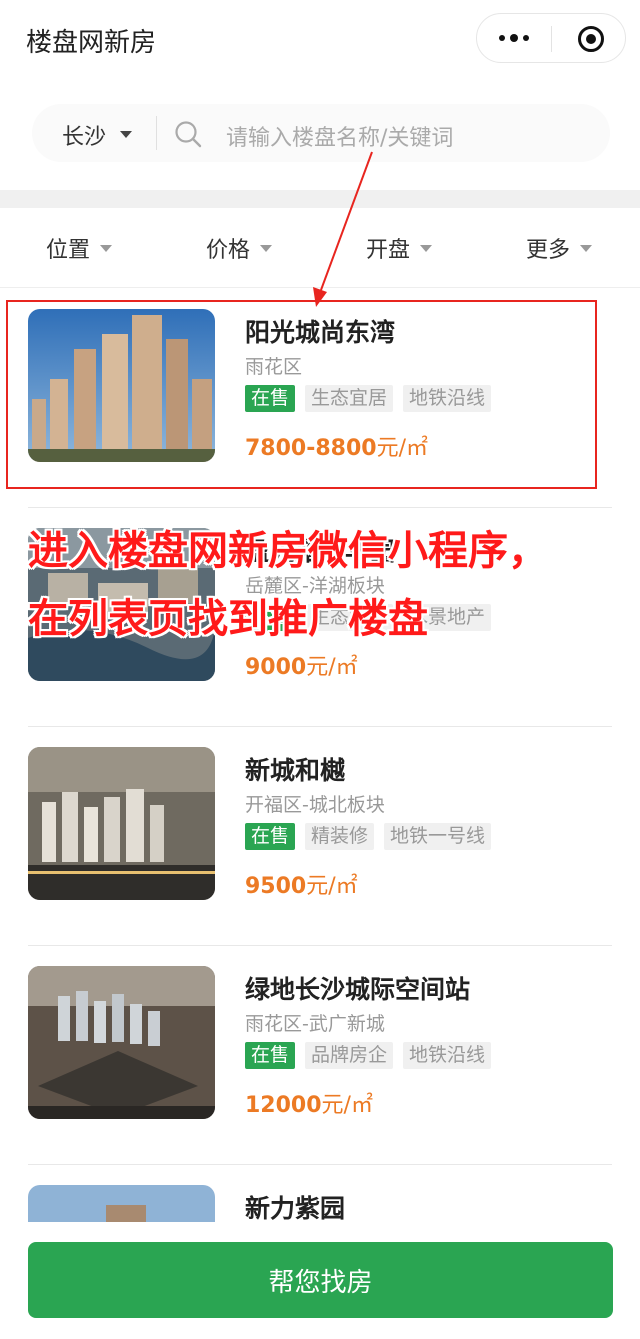 This screenshot has width=640, height=1339. I want to click on app-title: 楼盘网新房, so click(91, 43).